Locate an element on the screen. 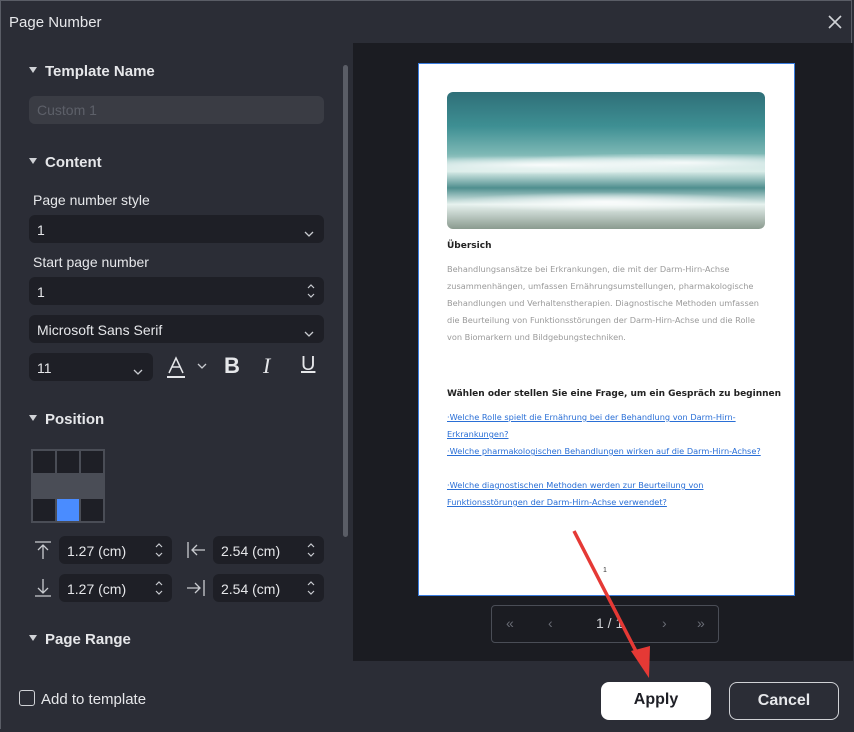 The image size is (854, 732). start-page-number-label: Start page number is located at coordinates (91, 262).